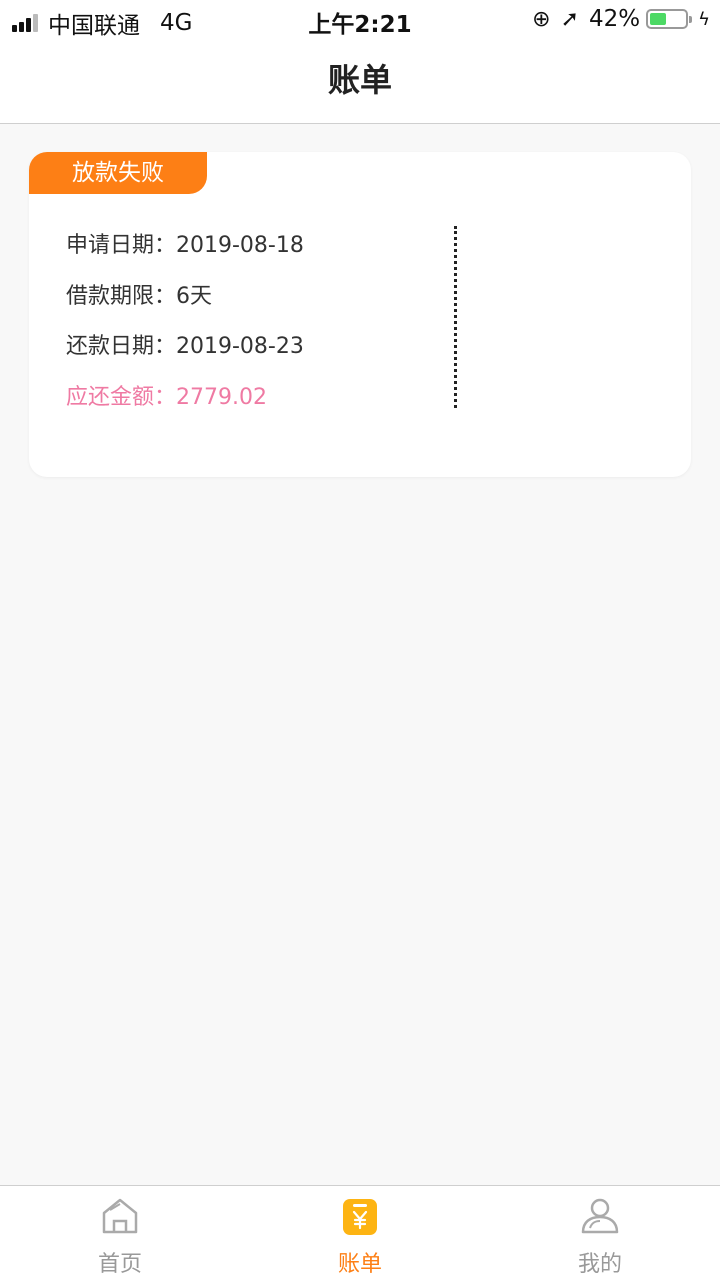 The width and height of the screenshot is (720, 1281). I want to click on battery-icon, so click(669, 19).